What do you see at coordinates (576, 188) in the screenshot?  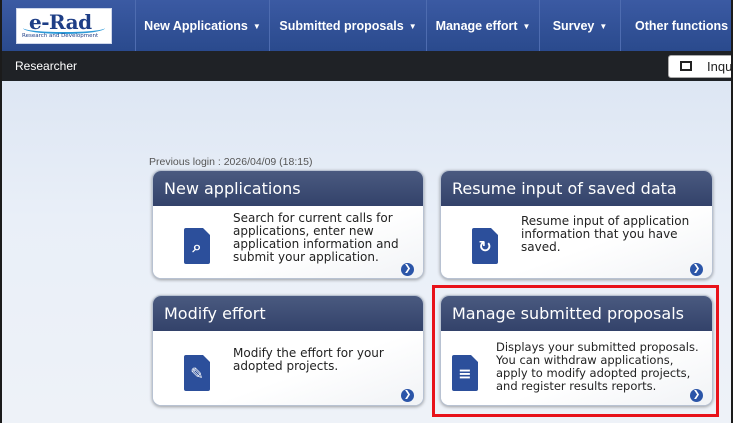 I see `card-title: Resume input of saved data` at bounding box center [576, 188].